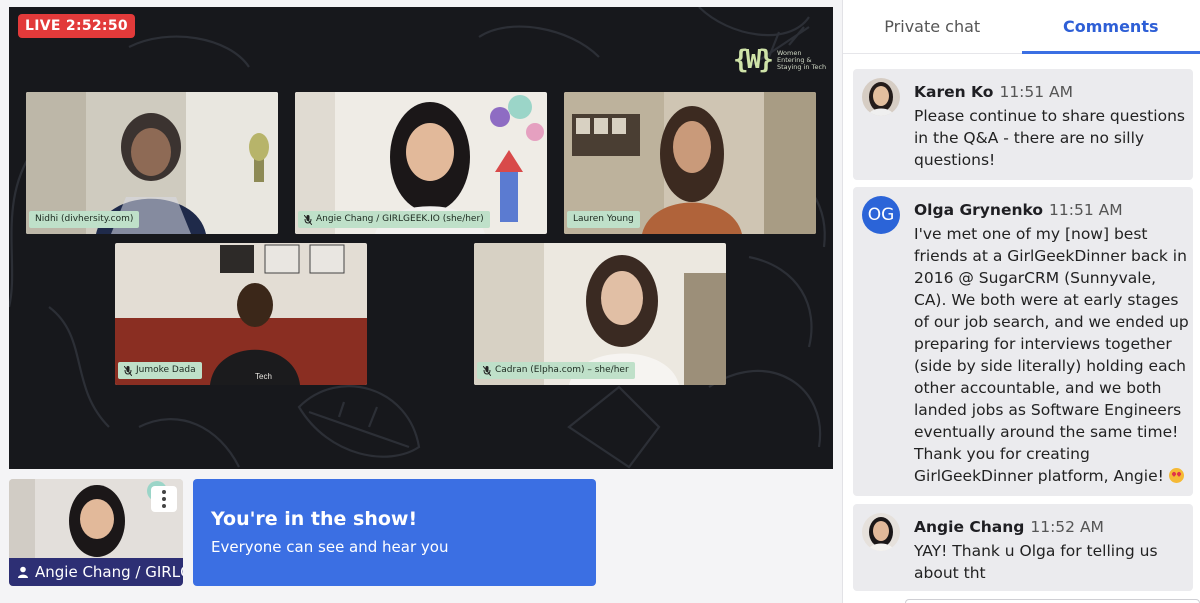 This screenshot has width=1200, height=603. I want to click on panel-tabs: Private chat Comments, so click(1021, 27).